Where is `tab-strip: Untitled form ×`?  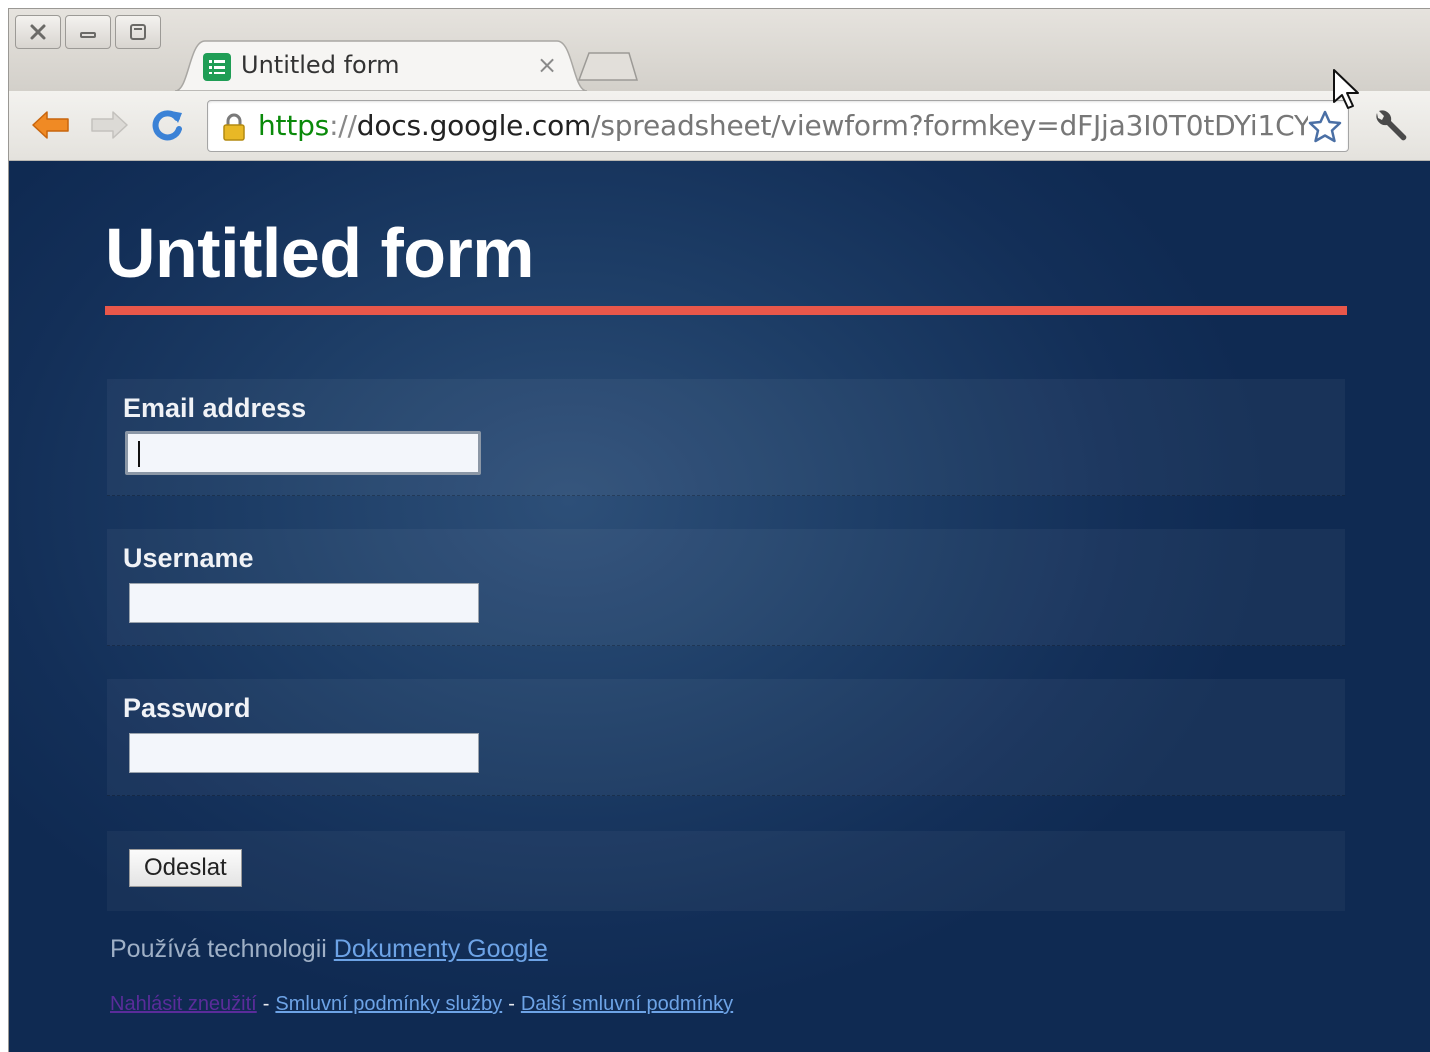
tab-strip: Untitled form × is located at coordinates (719, 50).